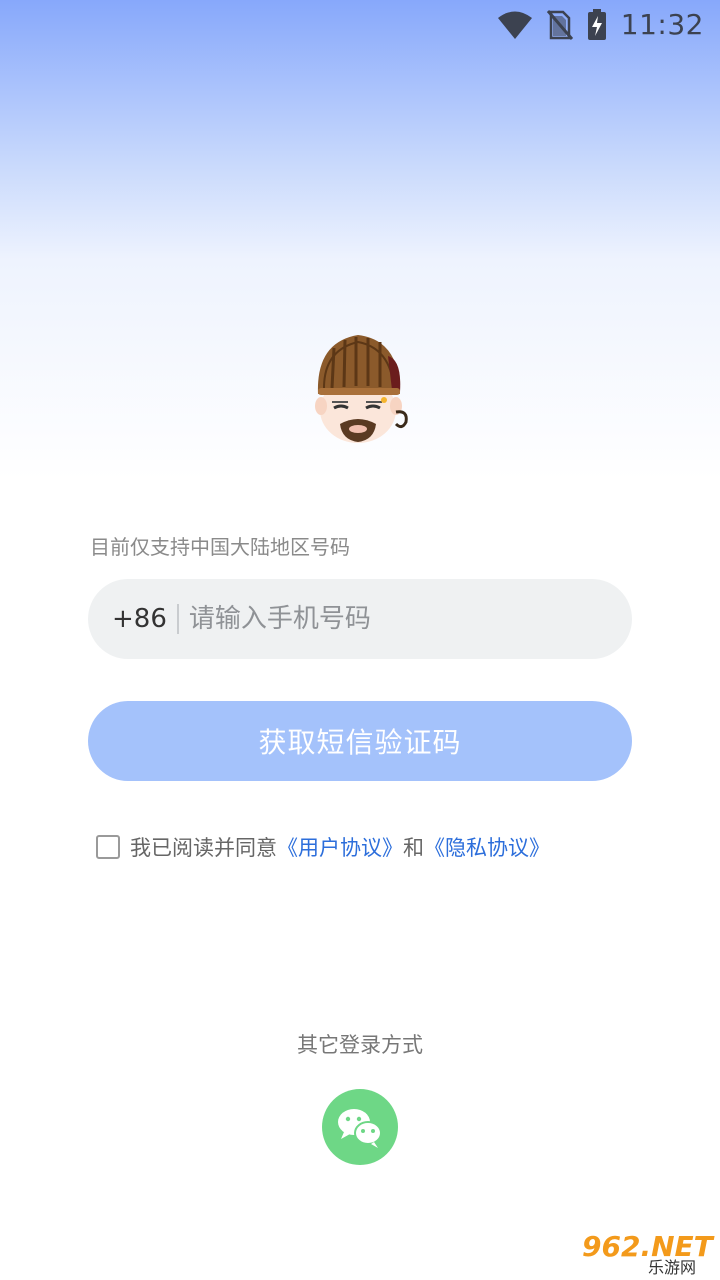 The image size is (720, 1280). I want to click on country-code: +86, so click(139, 619).